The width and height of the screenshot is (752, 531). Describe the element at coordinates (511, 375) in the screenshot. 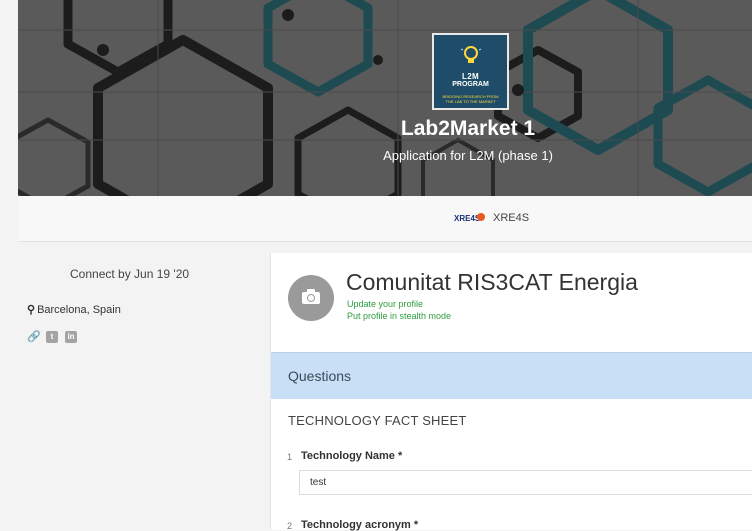

I see `questions-header: Questions` at that location.